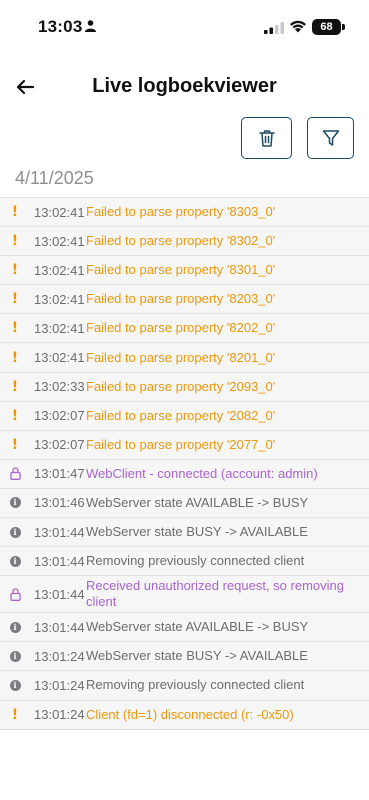  I want to click on log-message: Client (fd=1) disconnected (r: -0x50), so click(190, 714).